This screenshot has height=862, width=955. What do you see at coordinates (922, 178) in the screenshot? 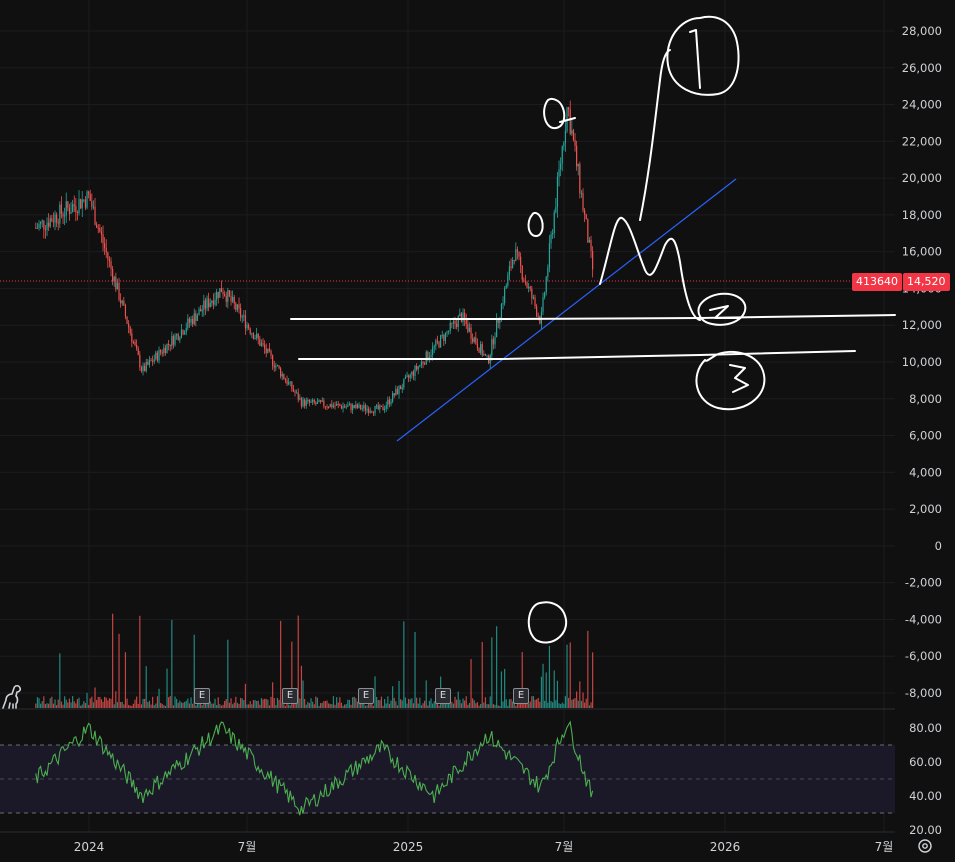
I see `price-tick-label: 20,000` at bounding box center [922, 178].